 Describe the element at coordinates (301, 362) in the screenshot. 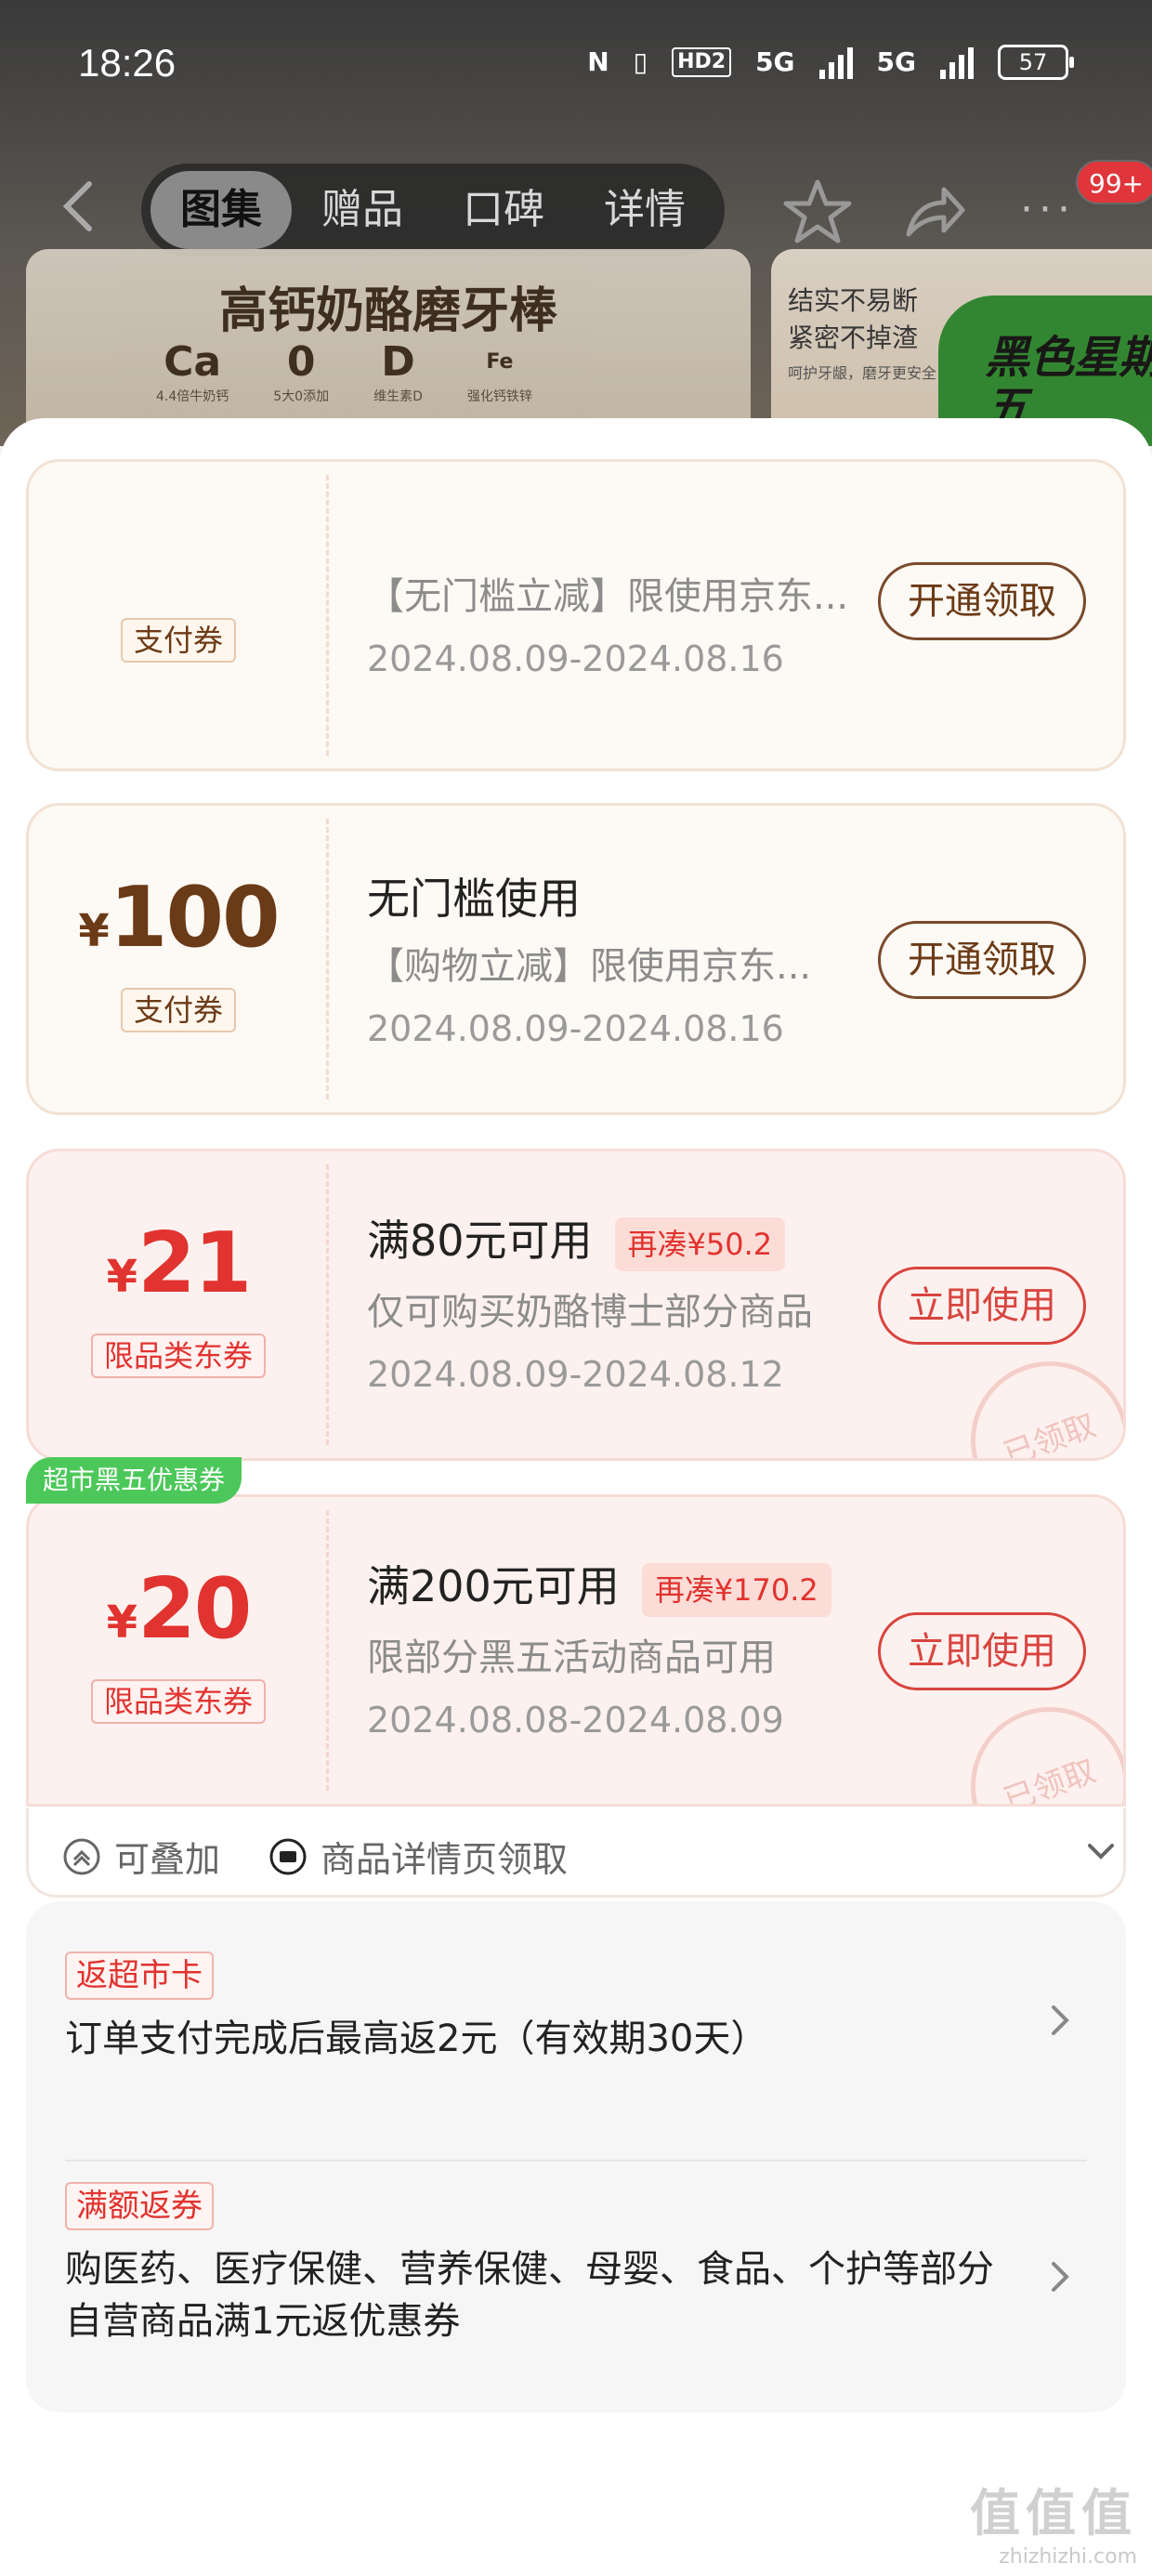

I see `feature-value: 0` at that location.